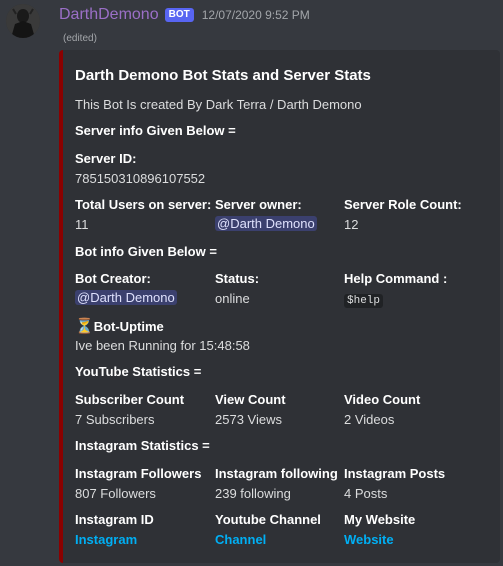 This screenshot has height=566, width=503. What do you see at coordinates (115, 419) in the screenshot?
I see `subscriber-count-value: 7 Subscribers` at bounding box center [115, 419].